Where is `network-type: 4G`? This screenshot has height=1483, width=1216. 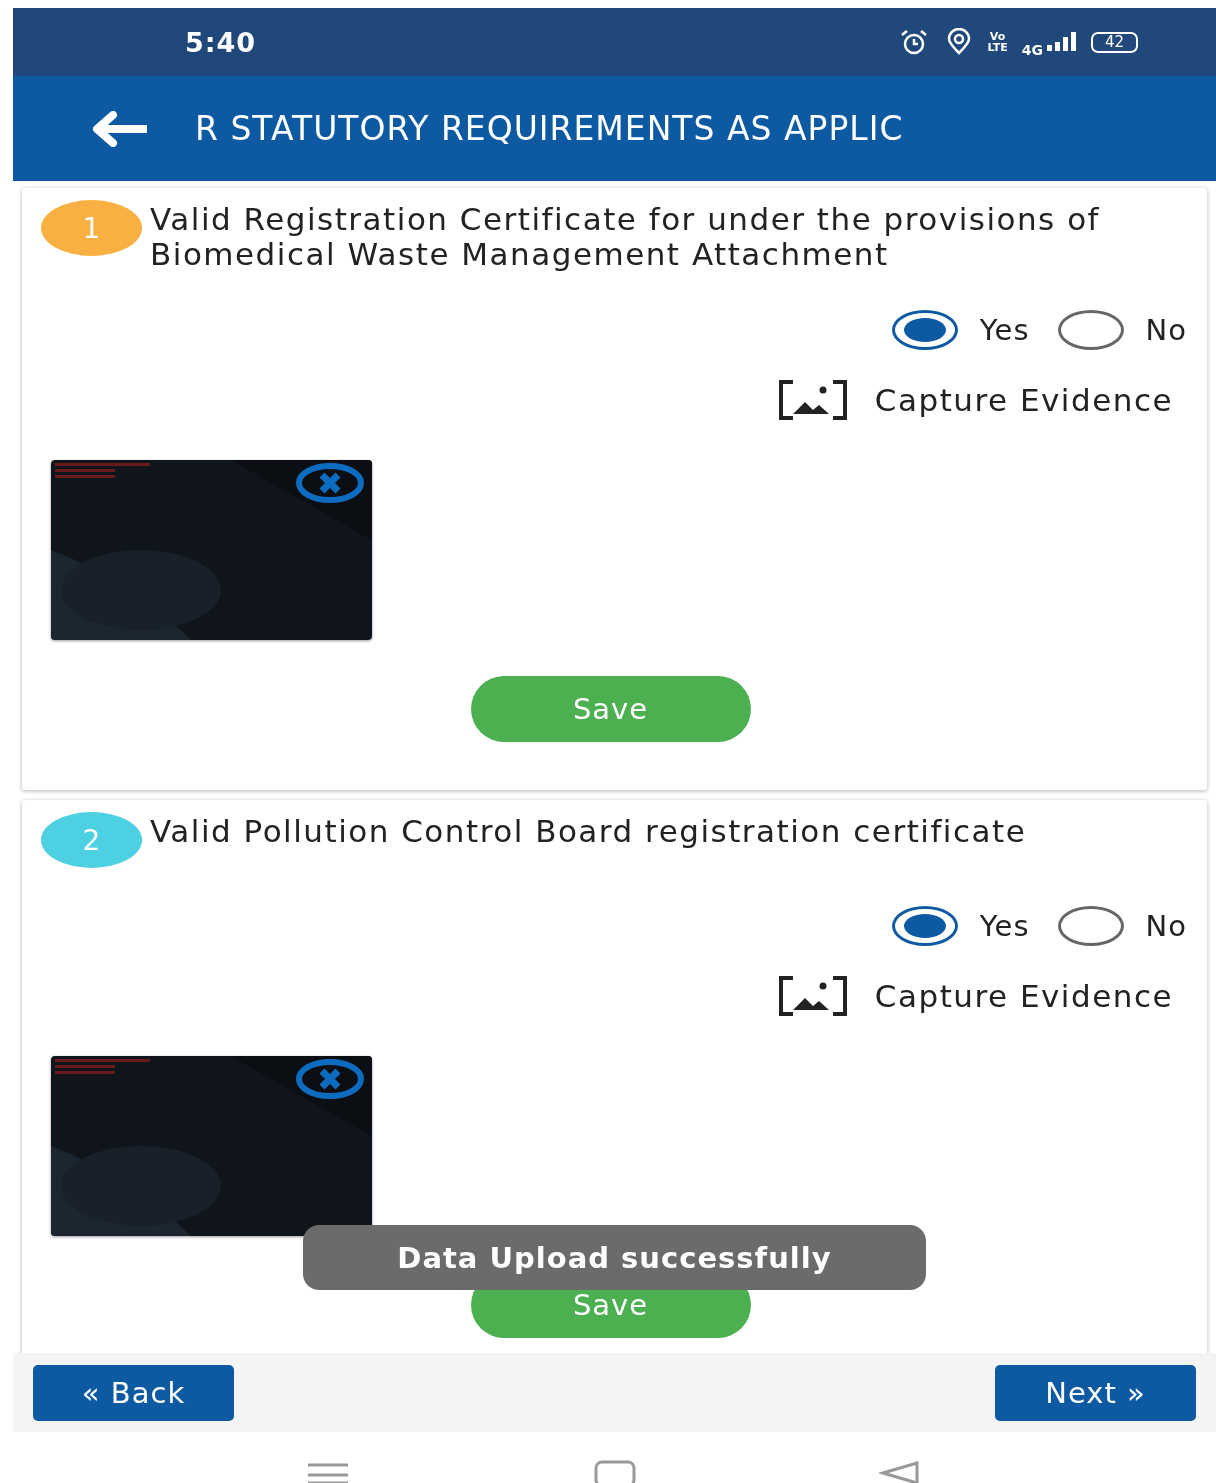
network-type: 4G is located at coordinates (1032, 50).